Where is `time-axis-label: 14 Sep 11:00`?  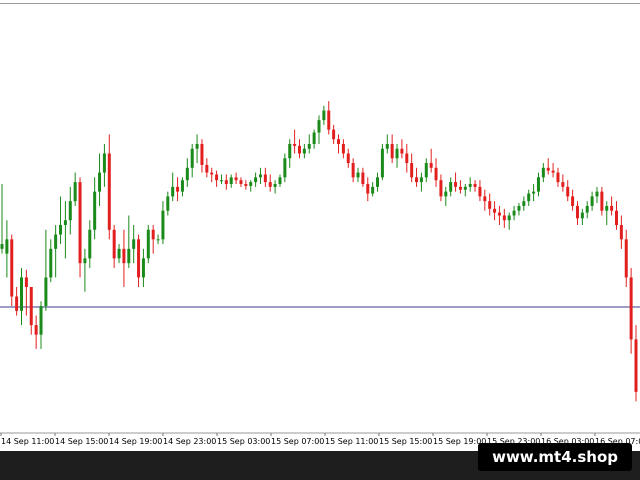 time-axis-label: 14 Sep 11:00 is located at coordinates (27, 441).